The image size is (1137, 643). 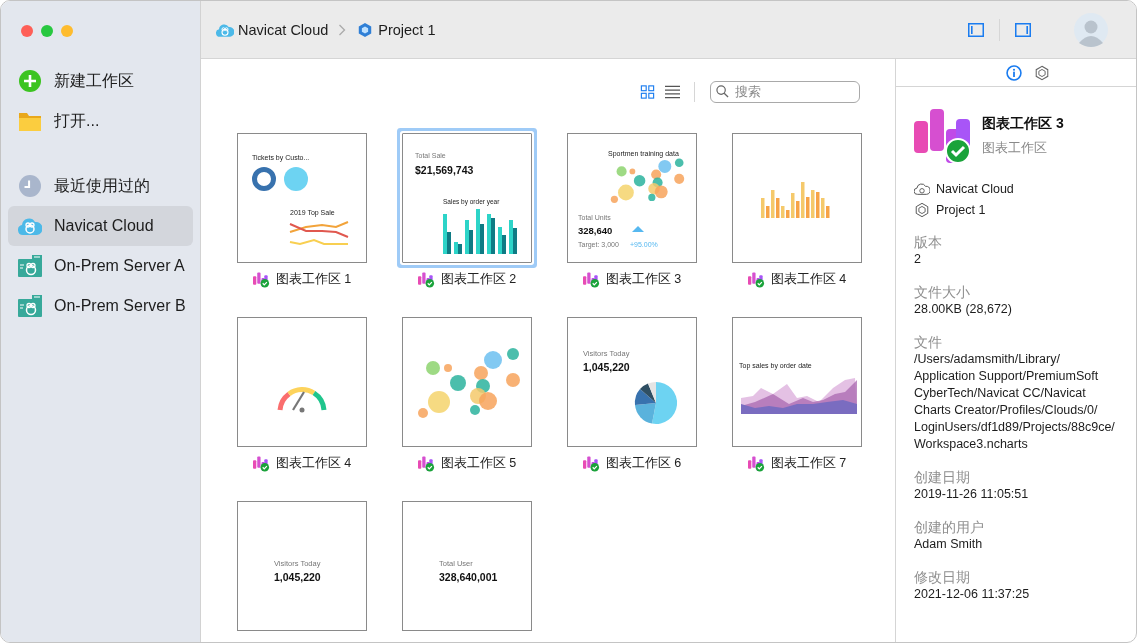 What do you see at coordinates (722, 91) in the screenshot?
I see `search-icon` at bounding box center [722, 91].